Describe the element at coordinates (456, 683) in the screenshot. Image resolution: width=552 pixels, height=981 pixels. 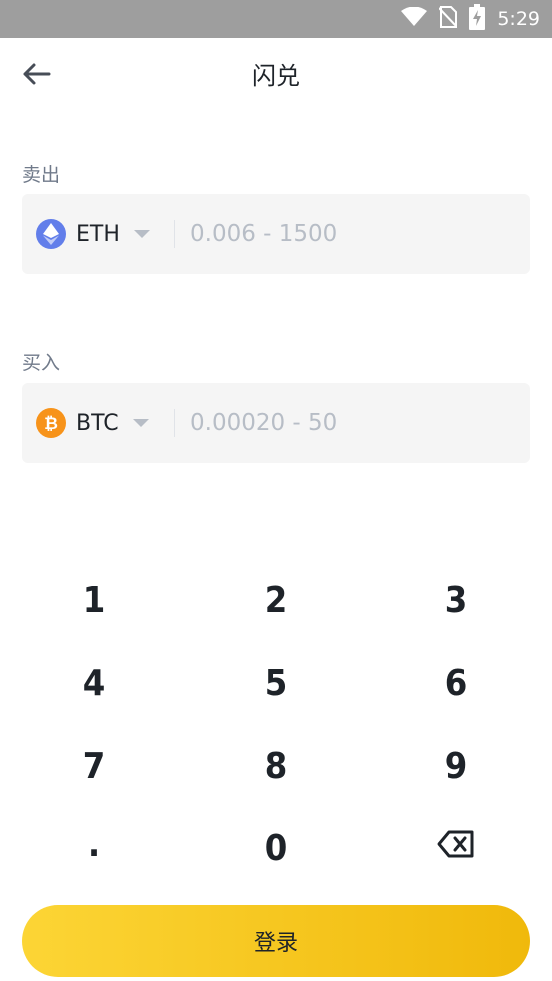
I see `key-6: 6` at that location.